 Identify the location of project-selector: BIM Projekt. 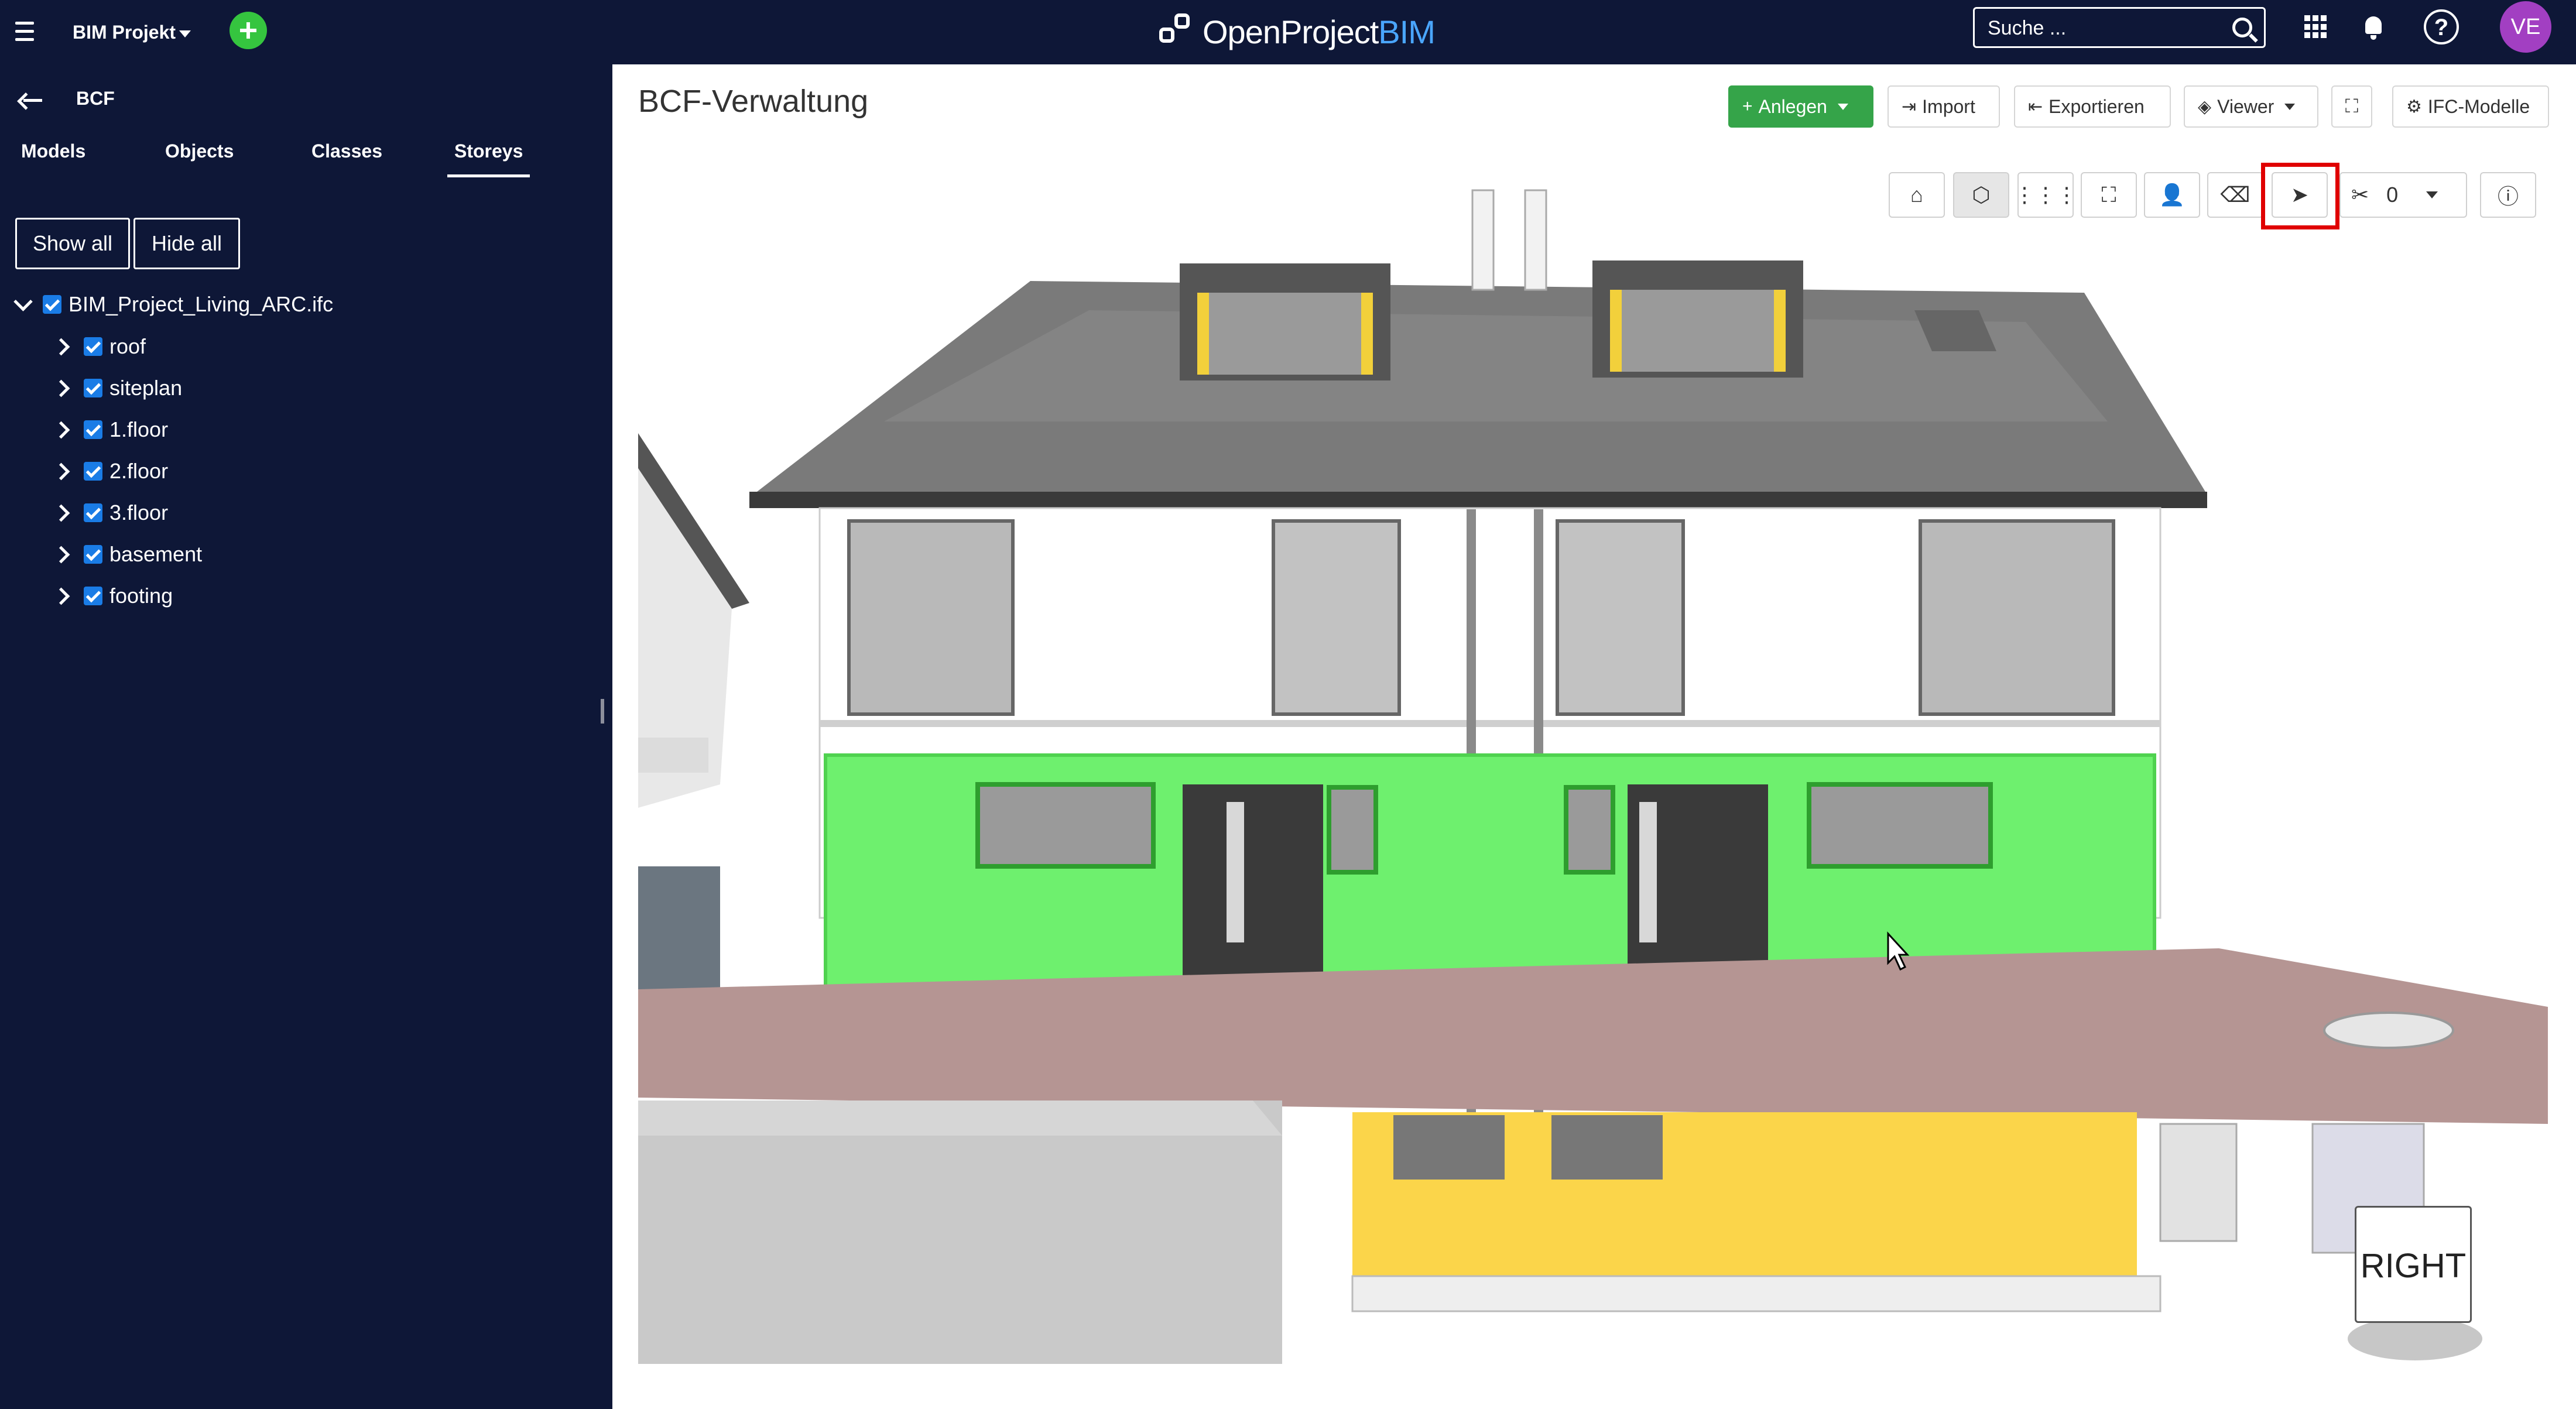
(132, 32).